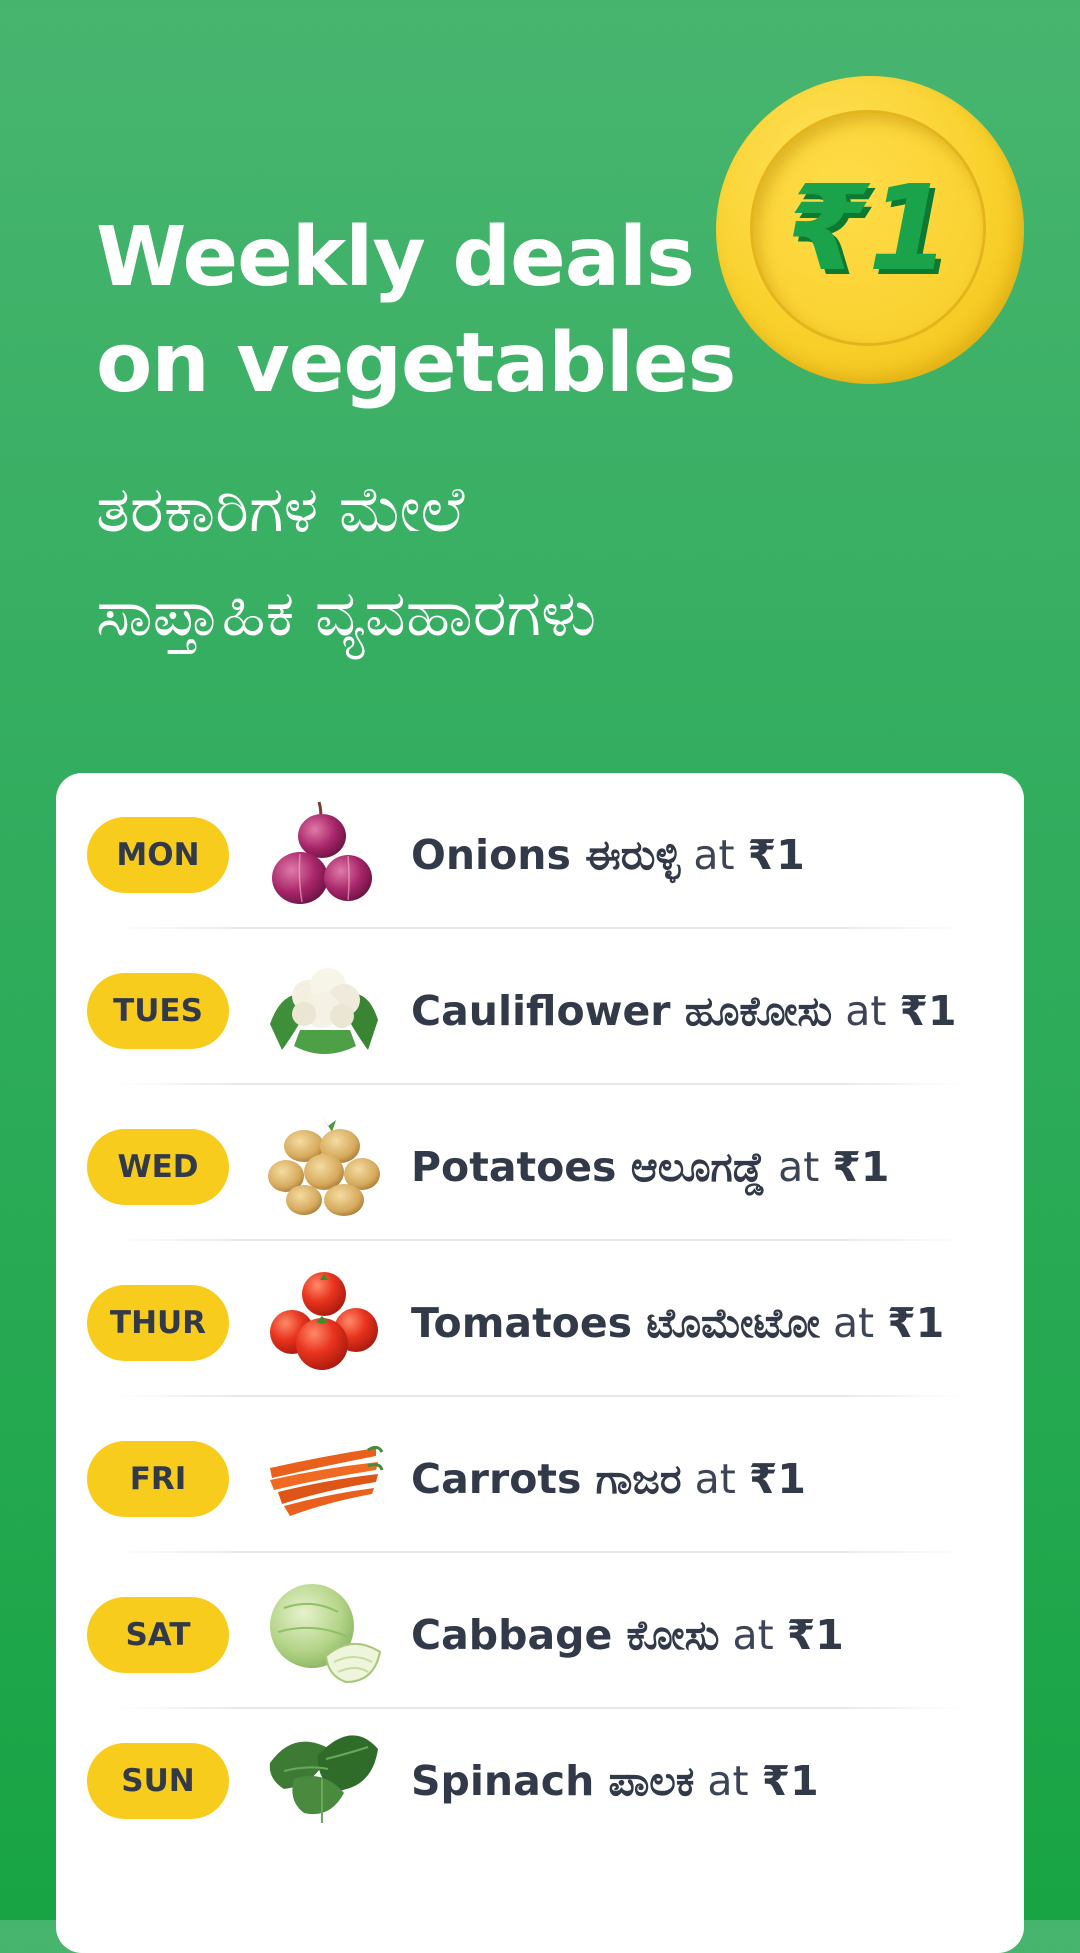  Describe the element at coordinates (553, 1781) in the screenshot. I see `vegetable-name: Spinach ಪಾಲಕ` at that location.